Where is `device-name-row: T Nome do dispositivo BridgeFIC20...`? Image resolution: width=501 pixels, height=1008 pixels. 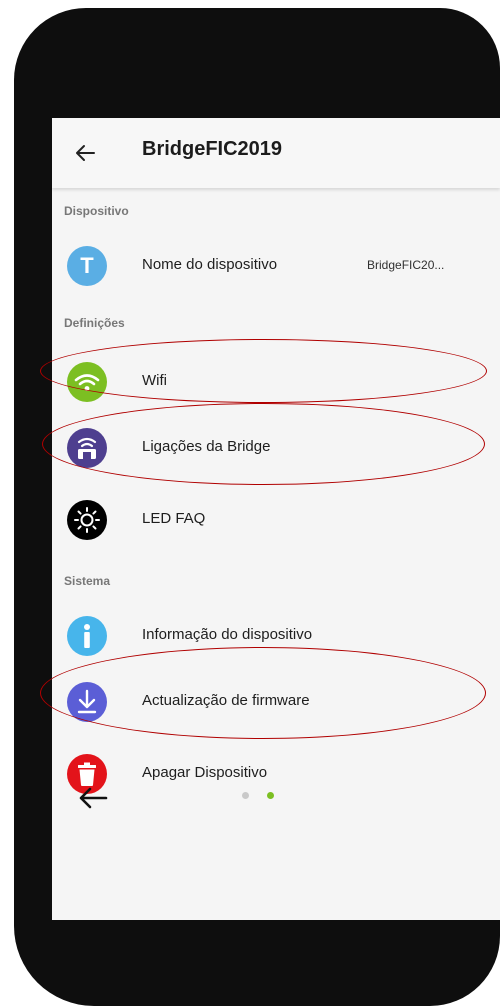 device-name-row: T Nome do dispositivo BridgeFIC20... is located at coordinates (276, 266).